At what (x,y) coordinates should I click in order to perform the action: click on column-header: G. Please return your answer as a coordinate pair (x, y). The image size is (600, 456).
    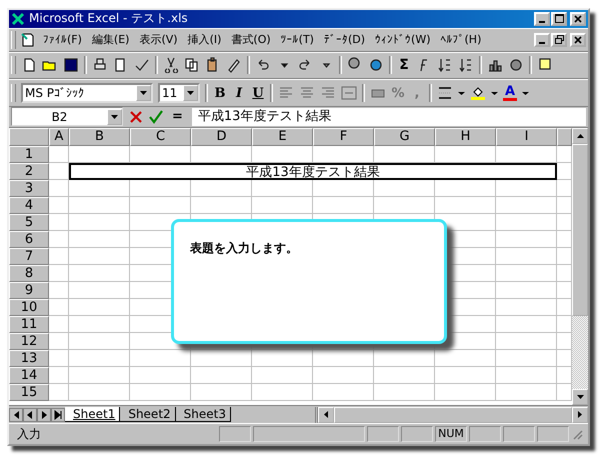
    Looking at the image, I should click on (404, 137).